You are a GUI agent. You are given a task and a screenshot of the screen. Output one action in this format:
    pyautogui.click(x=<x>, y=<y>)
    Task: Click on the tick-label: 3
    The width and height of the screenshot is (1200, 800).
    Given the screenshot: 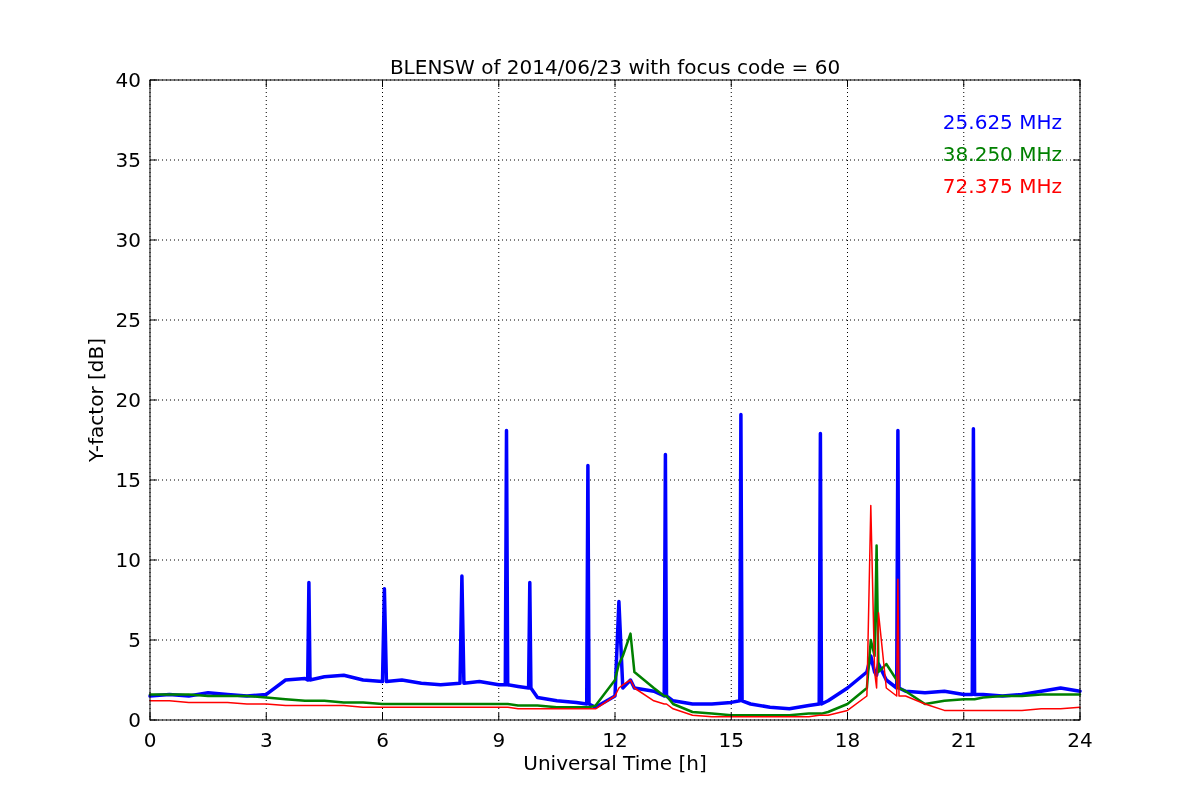 What is the action you would take?
    pyautogui.click(x=266, y=740)
    